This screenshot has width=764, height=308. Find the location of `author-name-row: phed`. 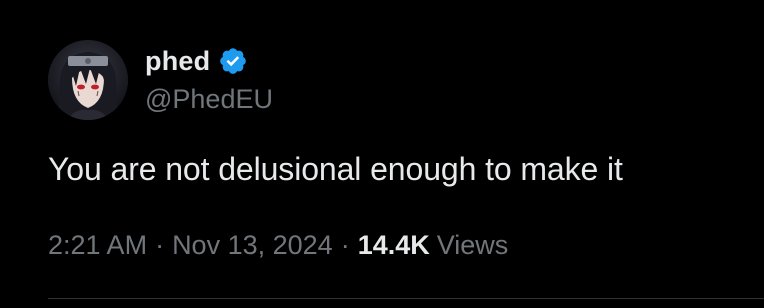

author-name-row: phed is located at coordinates (196, 61).